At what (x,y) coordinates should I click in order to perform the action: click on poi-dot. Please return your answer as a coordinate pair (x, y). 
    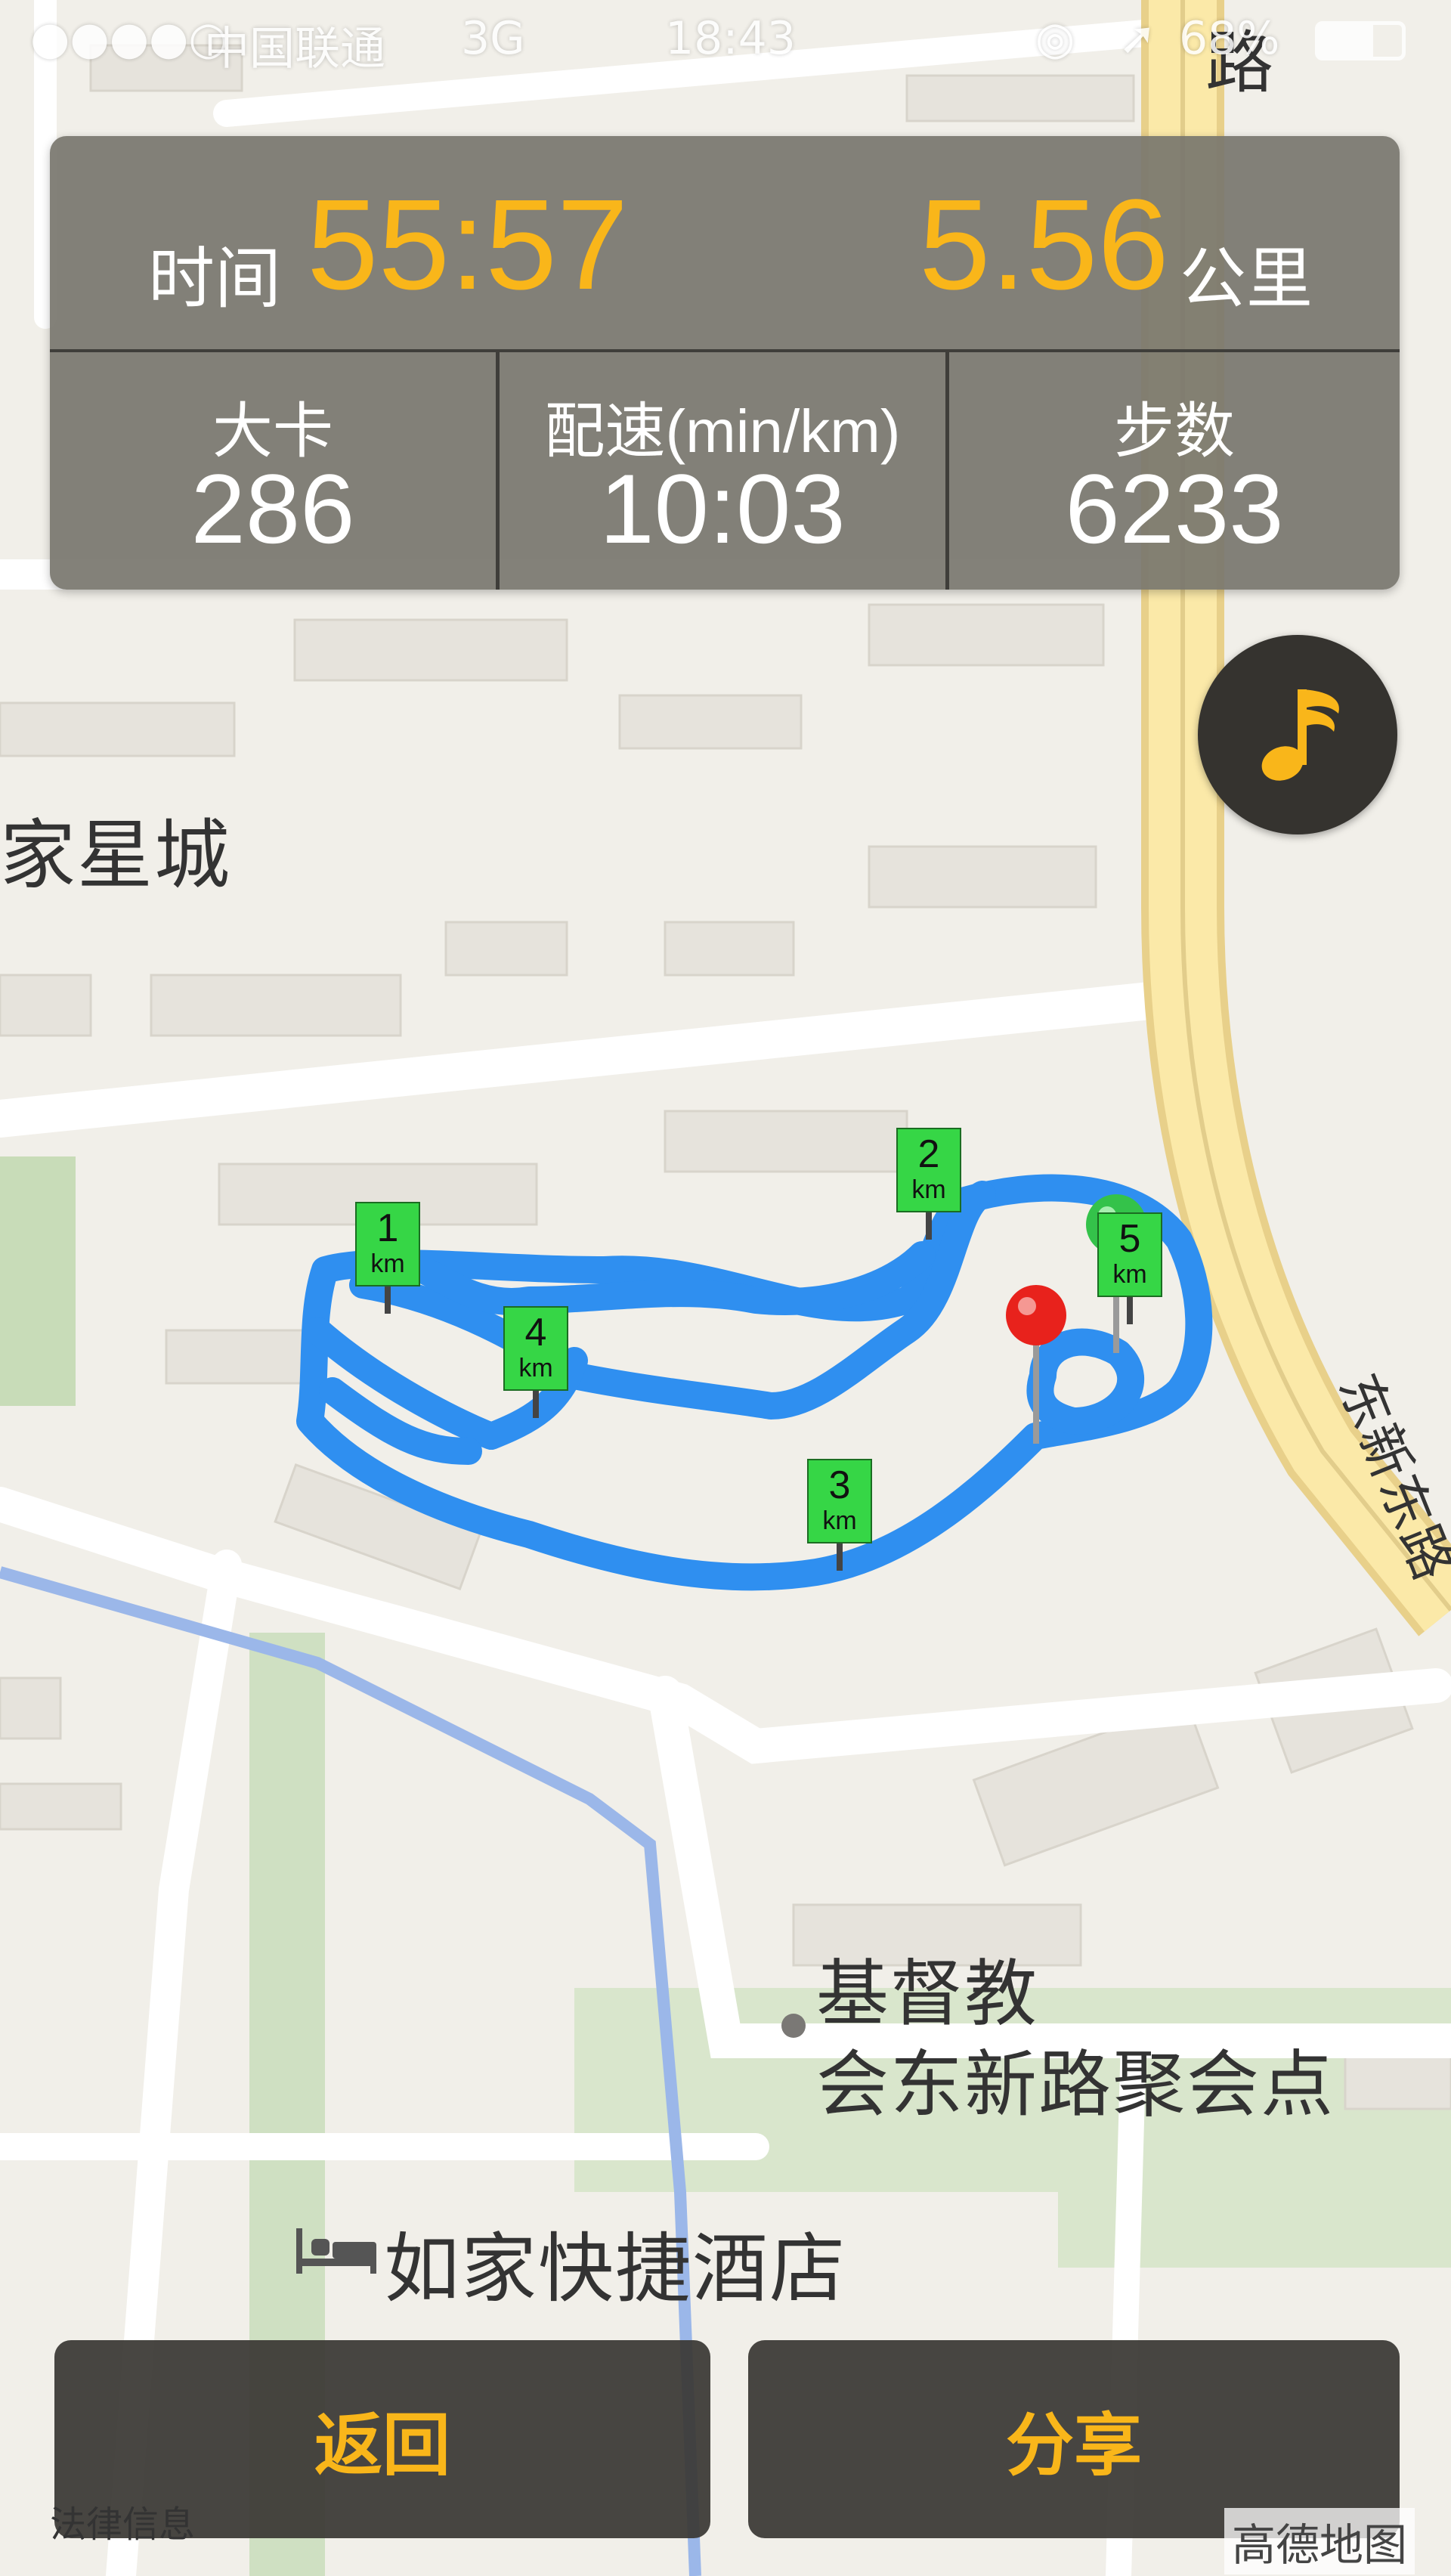
    Looking at the image, I should click on (793, 2026).